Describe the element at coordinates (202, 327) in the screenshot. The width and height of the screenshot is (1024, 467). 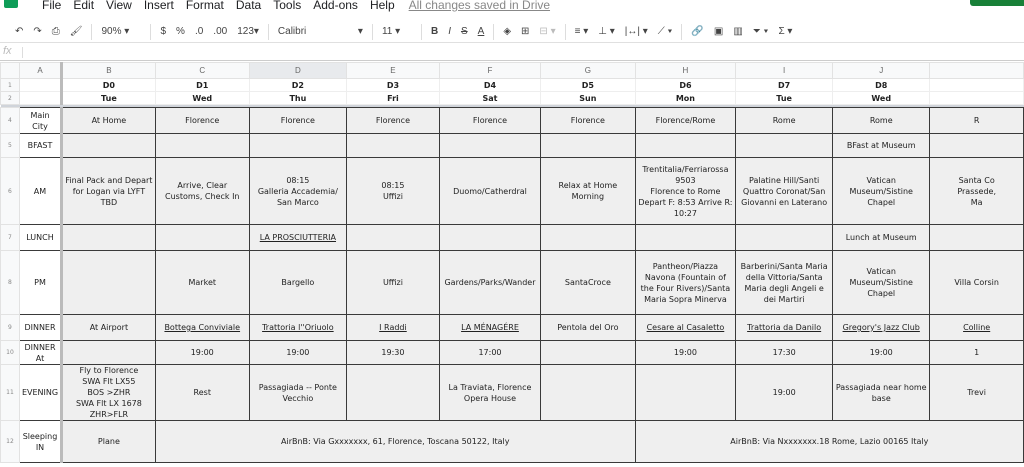
I see `link-cell: Bottega Conviviale` at that location.